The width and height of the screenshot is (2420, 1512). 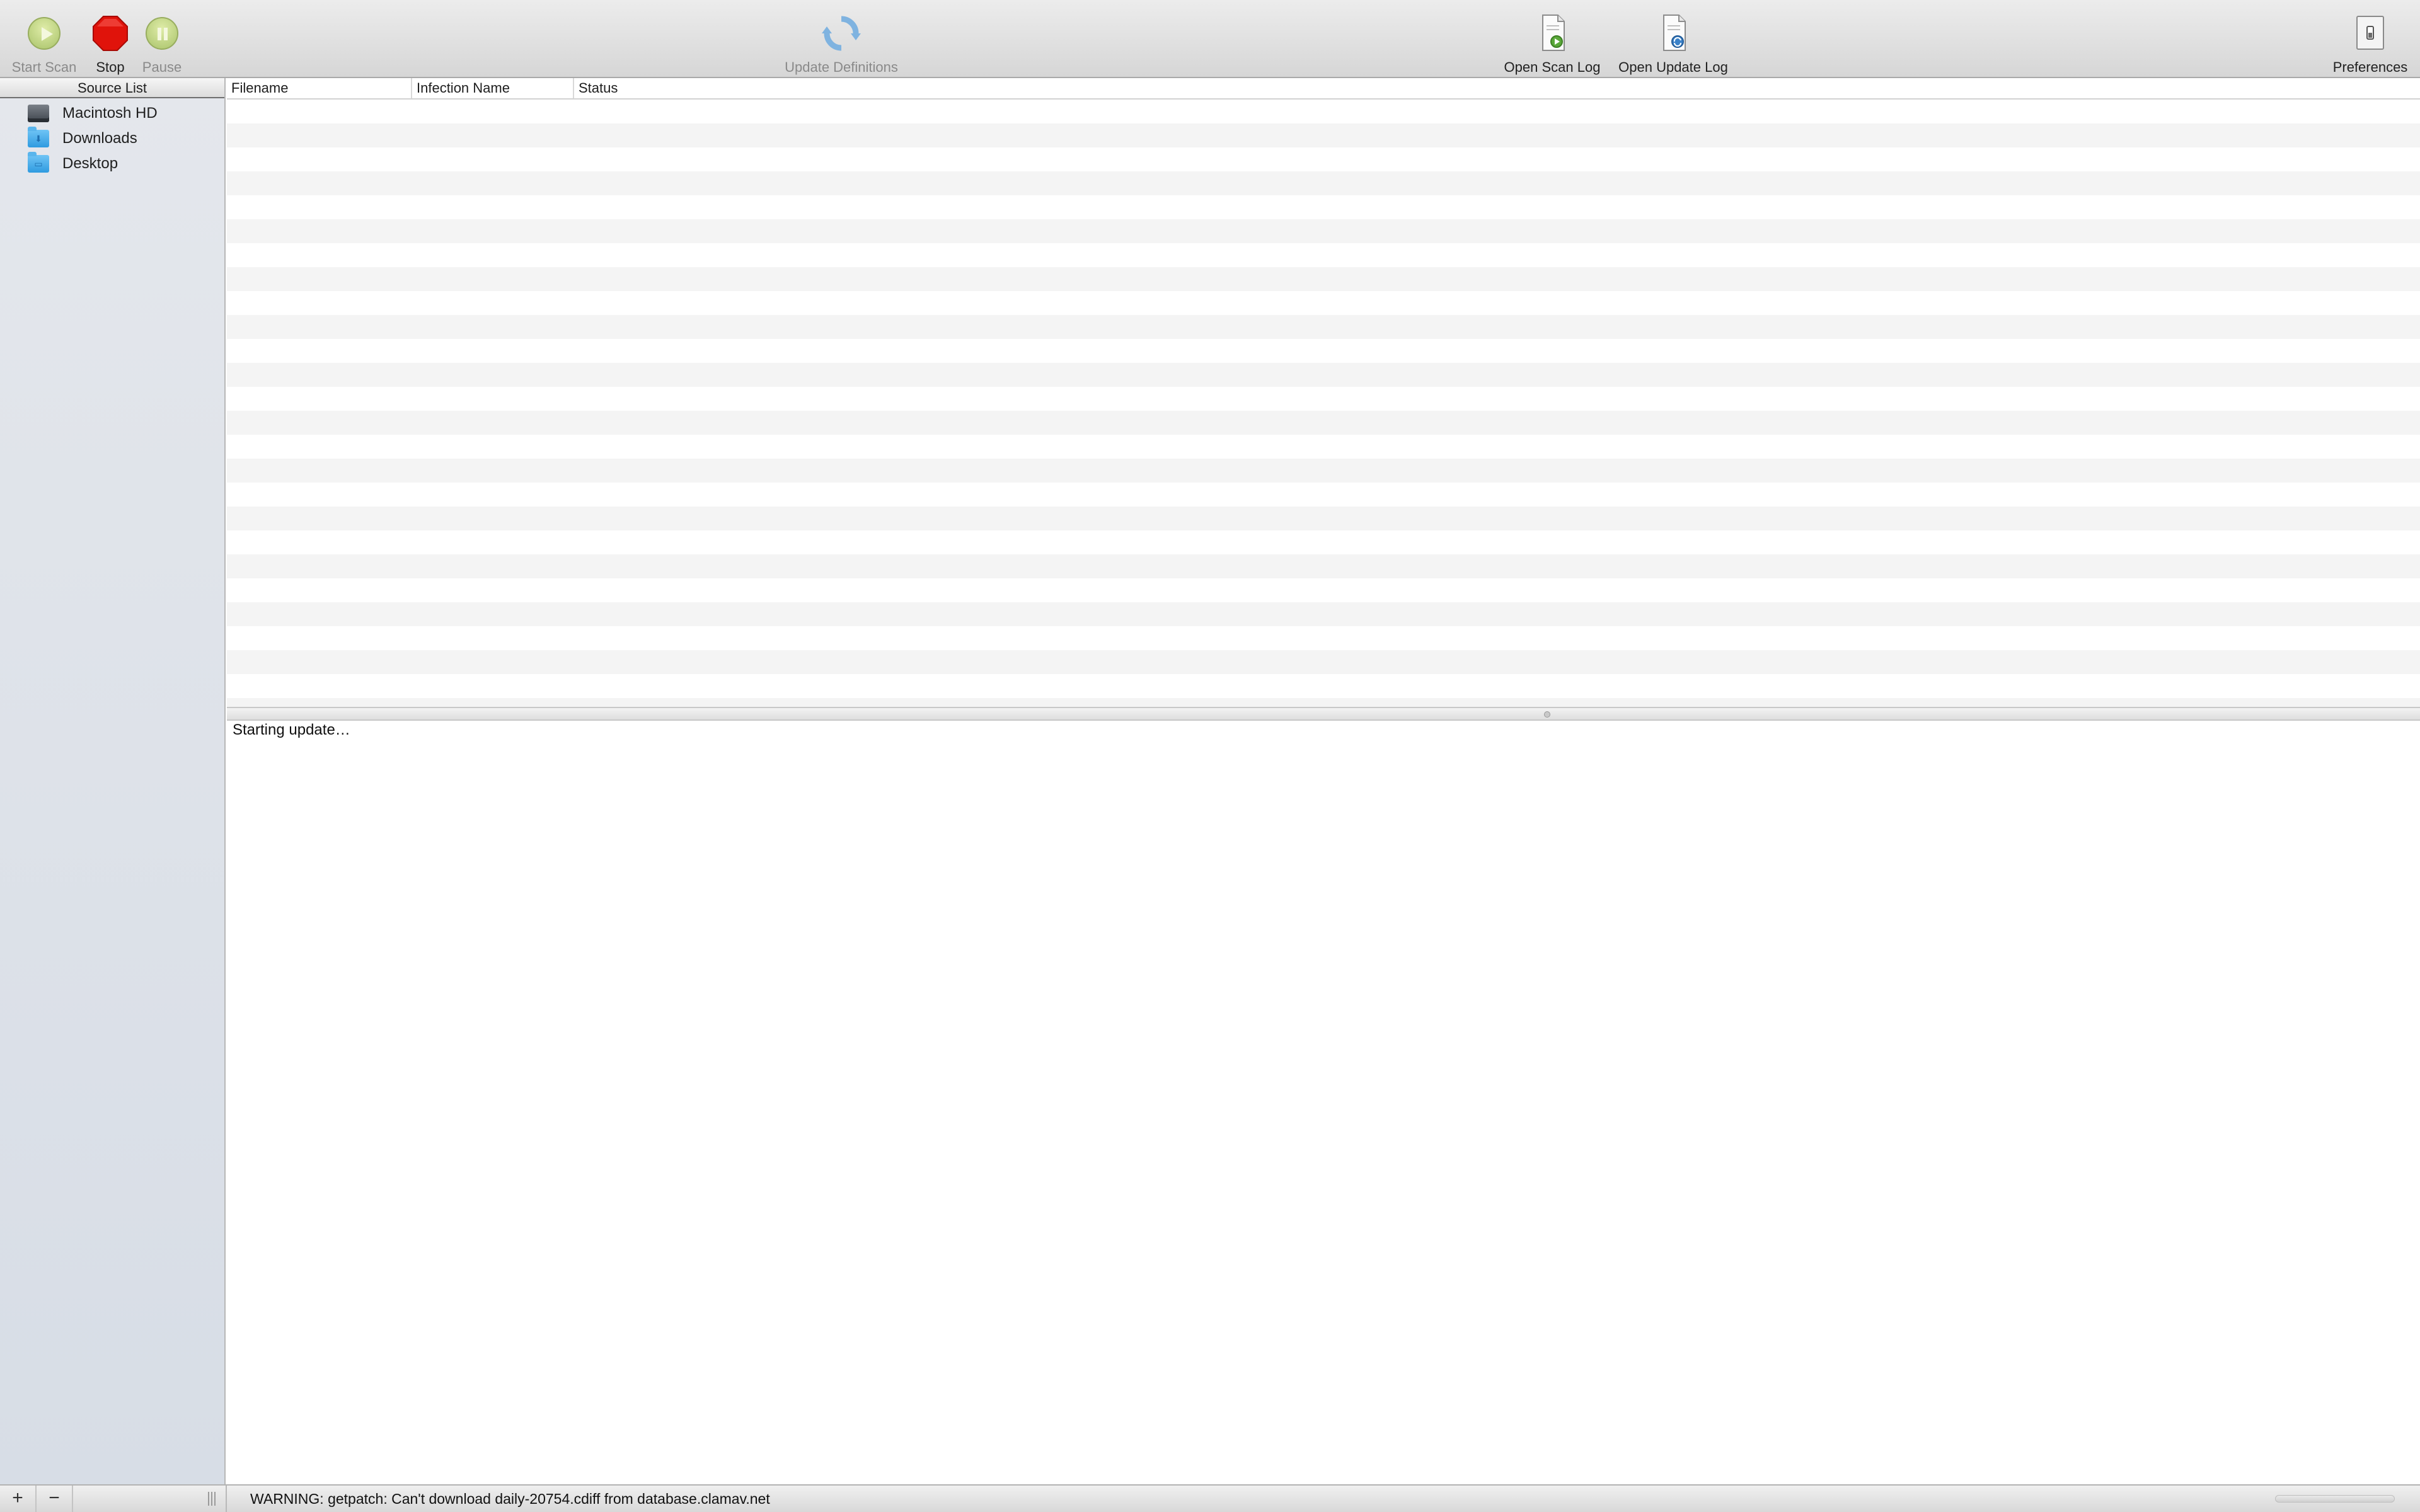 What do you see at coordinates (212, 1499) in the screenshot?
I see `sidebar-resize-handle-icon` at bounding box center [212, 1499].